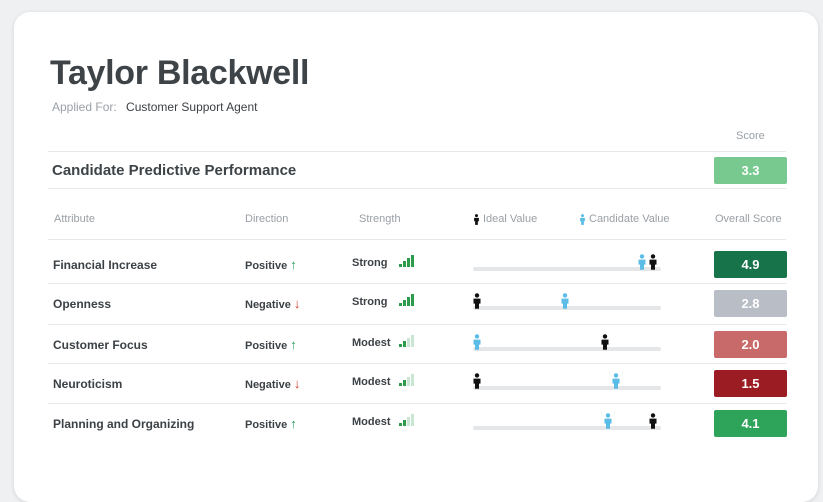  I want to click on row-score-badge: 2.8, so click(750, 303).